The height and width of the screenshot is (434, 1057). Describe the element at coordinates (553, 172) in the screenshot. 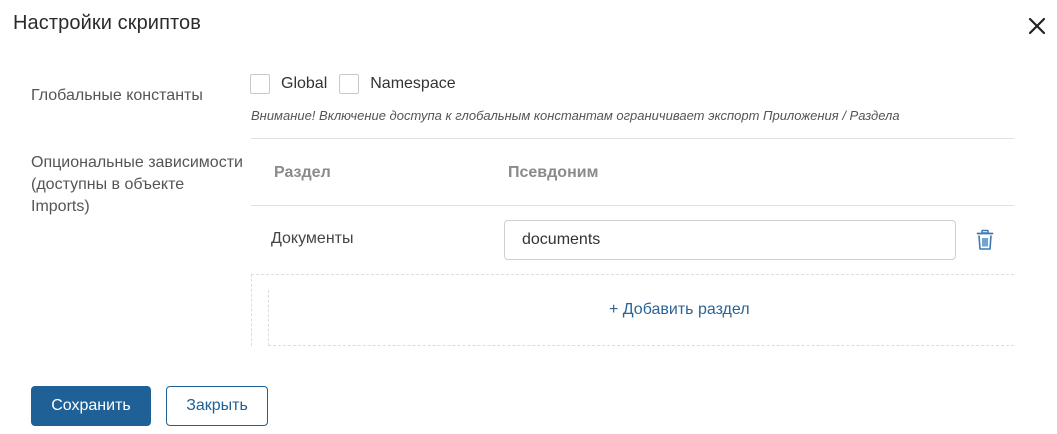

I see `column-header-alias: Псевдоним` at that location.